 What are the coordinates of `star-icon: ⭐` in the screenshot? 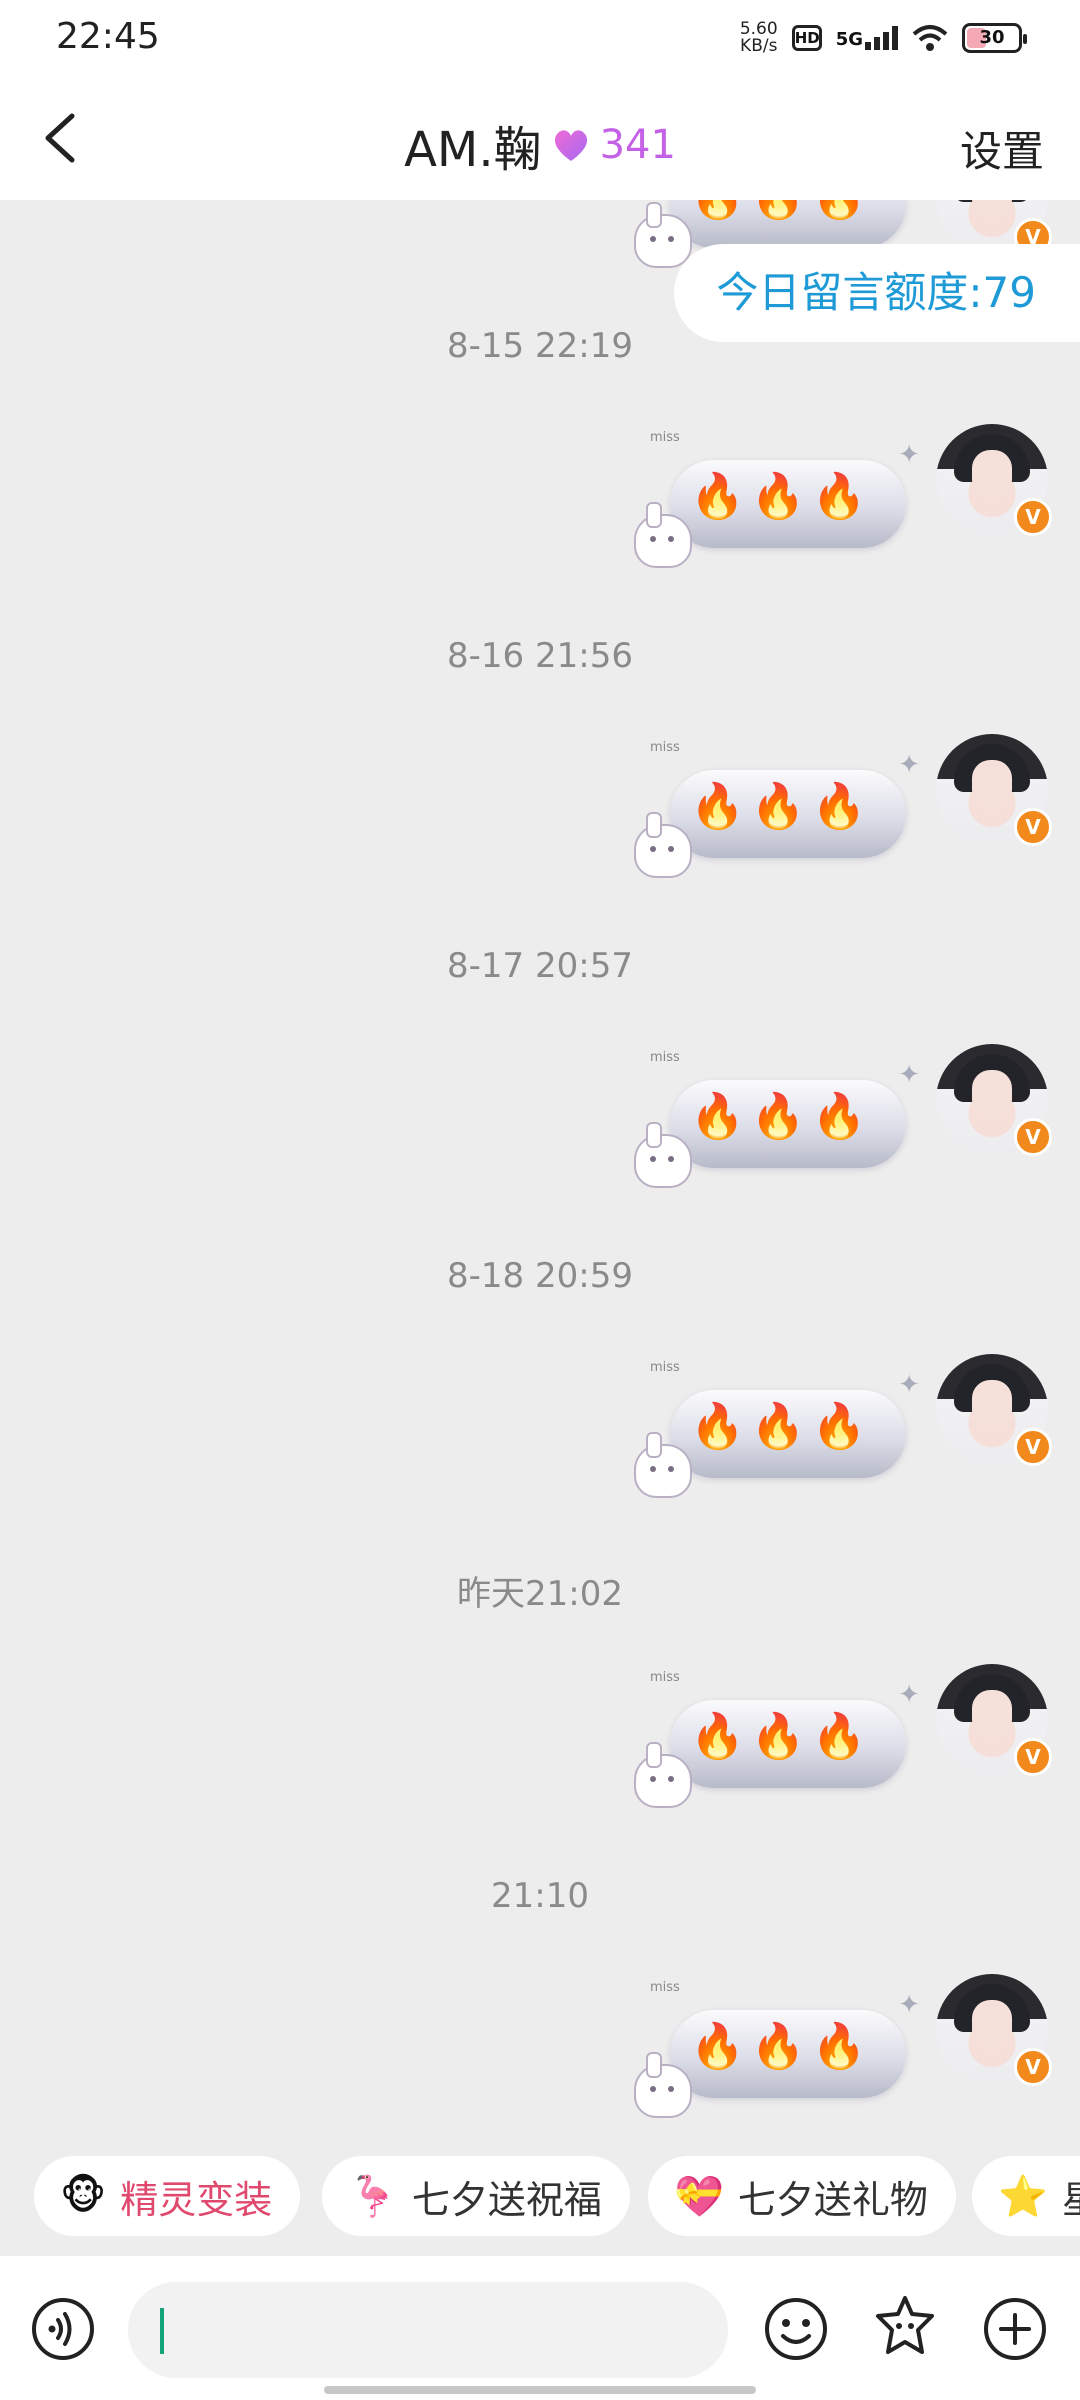 It's located at (1023, 2196).